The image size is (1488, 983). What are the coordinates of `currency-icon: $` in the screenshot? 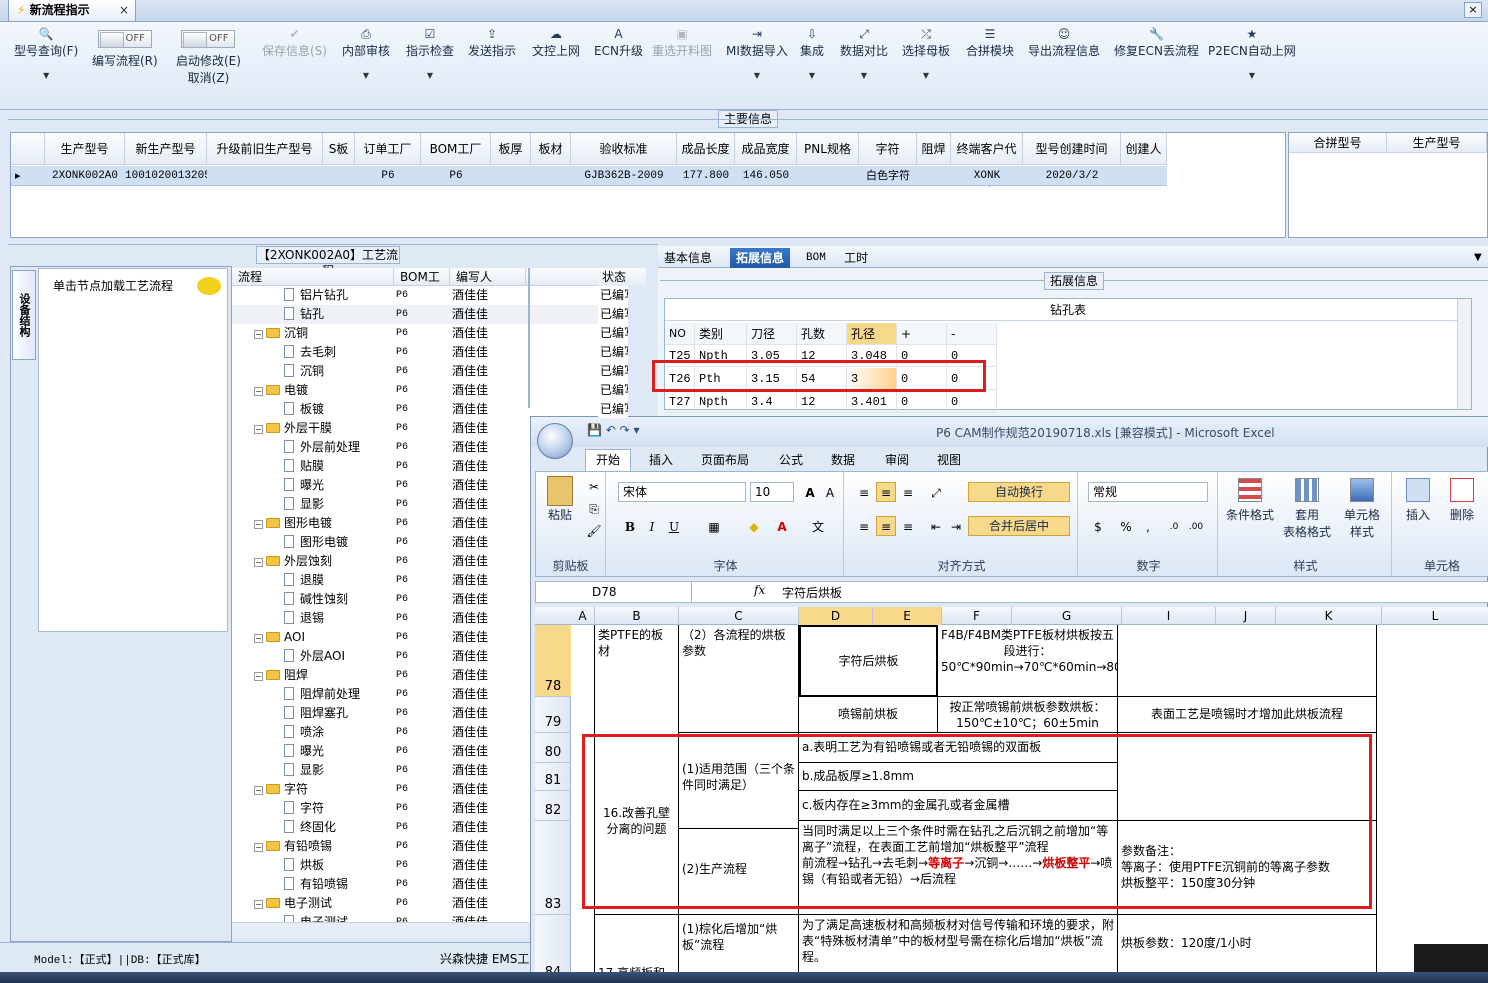 It's located at (1098, 526).